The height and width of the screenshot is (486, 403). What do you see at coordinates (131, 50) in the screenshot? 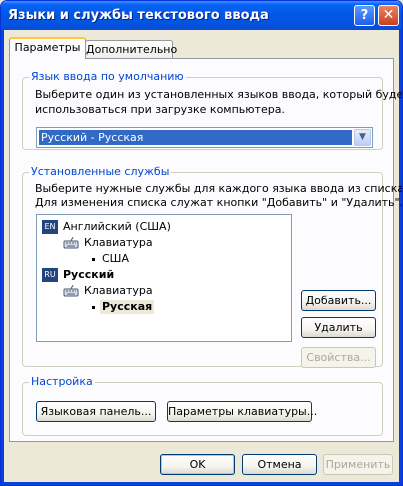
I see `tab-advanced: Дополнительно` at bounding box center [131, 50].